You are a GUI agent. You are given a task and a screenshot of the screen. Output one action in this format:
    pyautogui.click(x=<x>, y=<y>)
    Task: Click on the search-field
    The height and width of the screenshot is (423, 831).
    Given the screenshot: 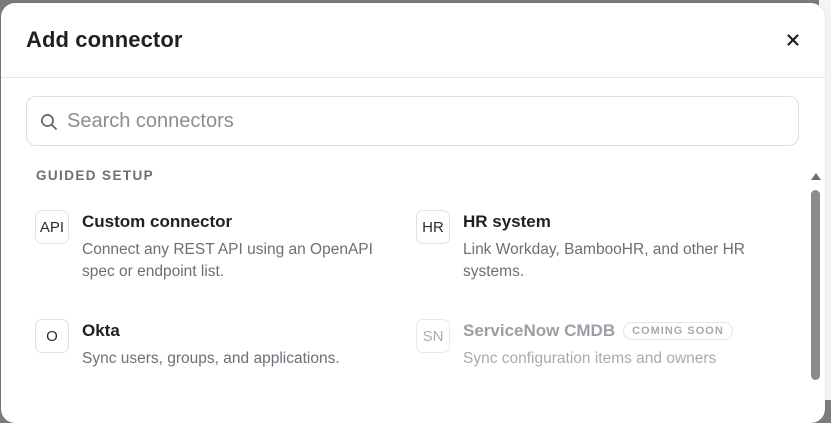 What is the action you would take?
    pyautogui.click(x=412, y=121)
    